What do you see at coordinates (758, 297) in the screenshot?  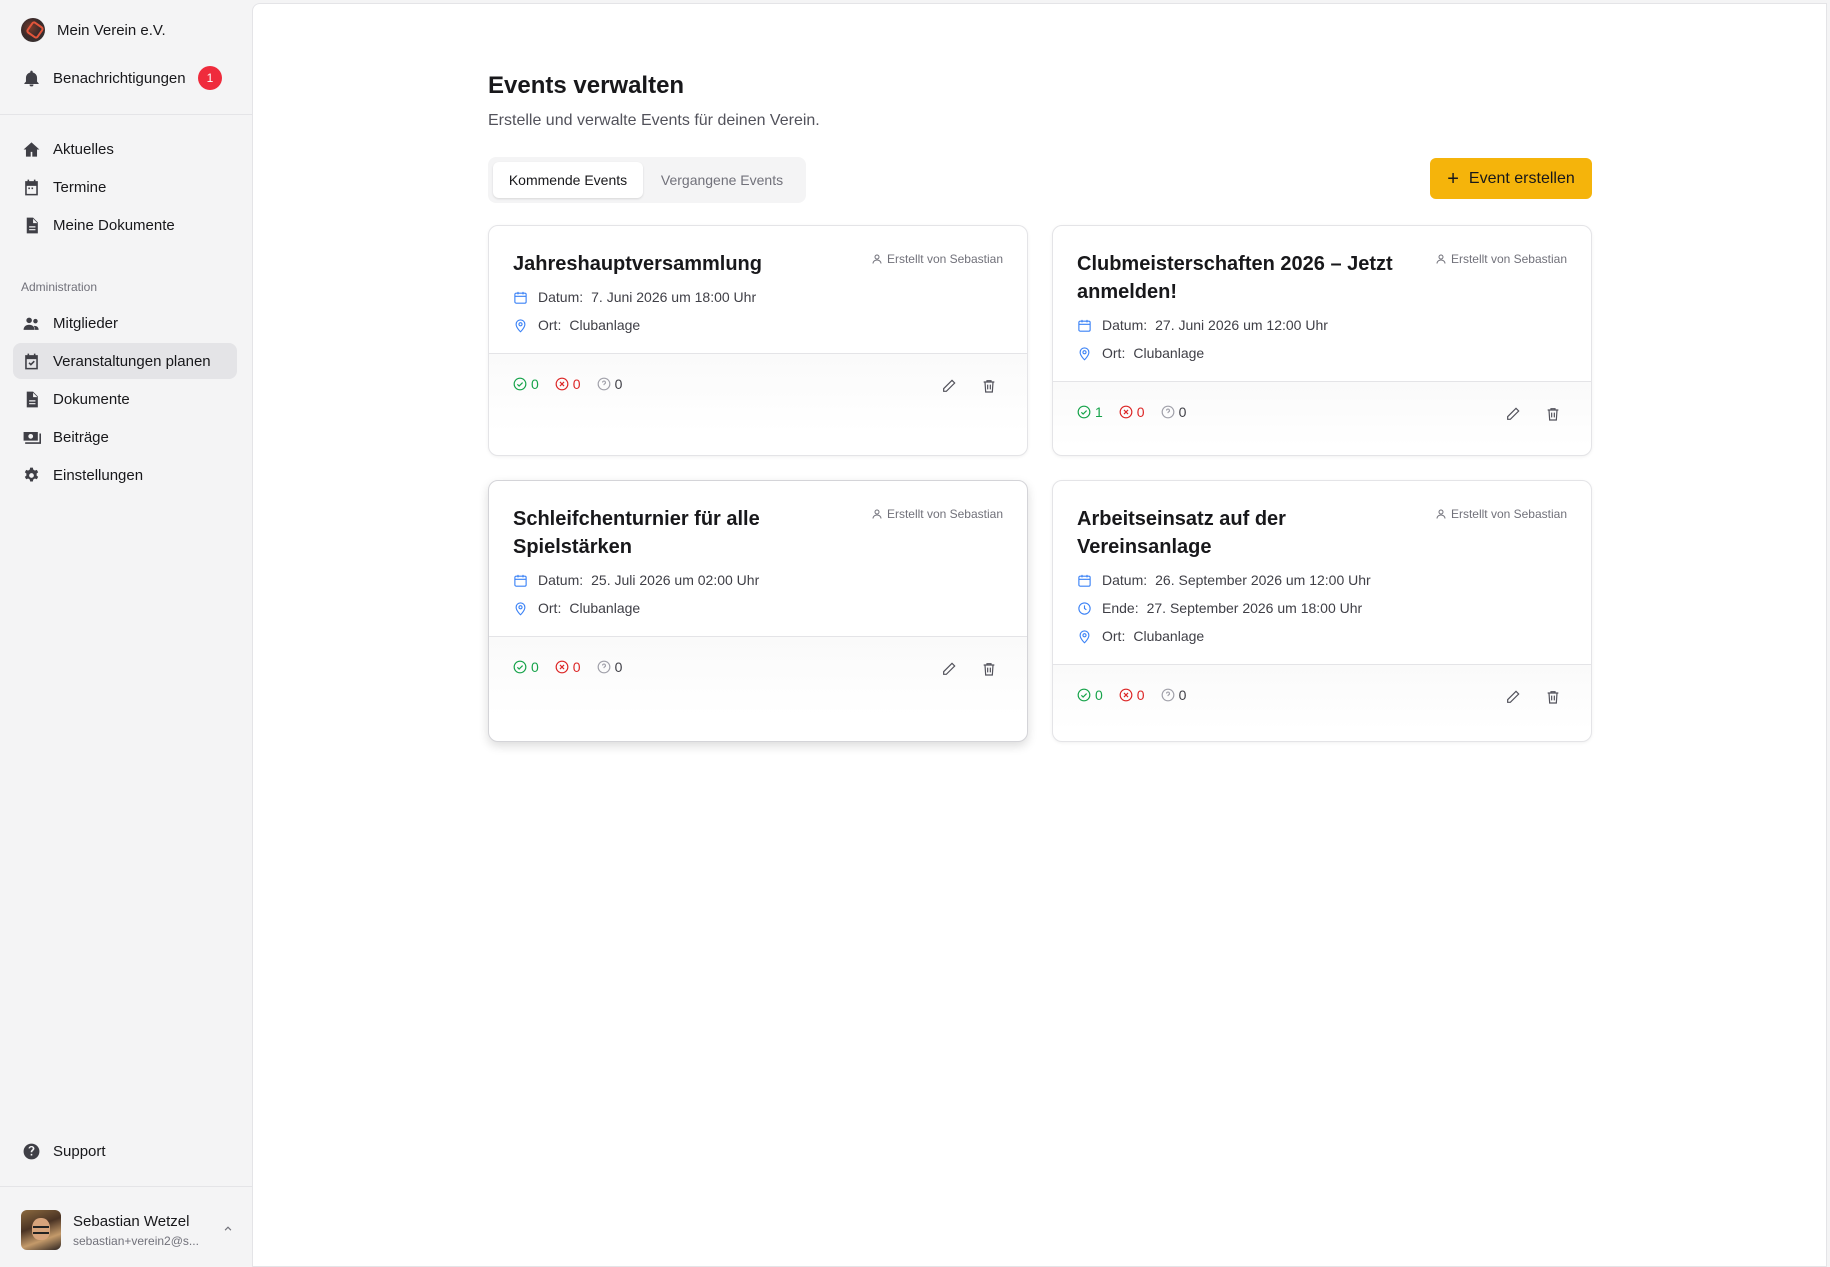 I see `event-date: Datum: 7. Juni 2026 um 18:00 Uhr` at bounding box center [758, 297].